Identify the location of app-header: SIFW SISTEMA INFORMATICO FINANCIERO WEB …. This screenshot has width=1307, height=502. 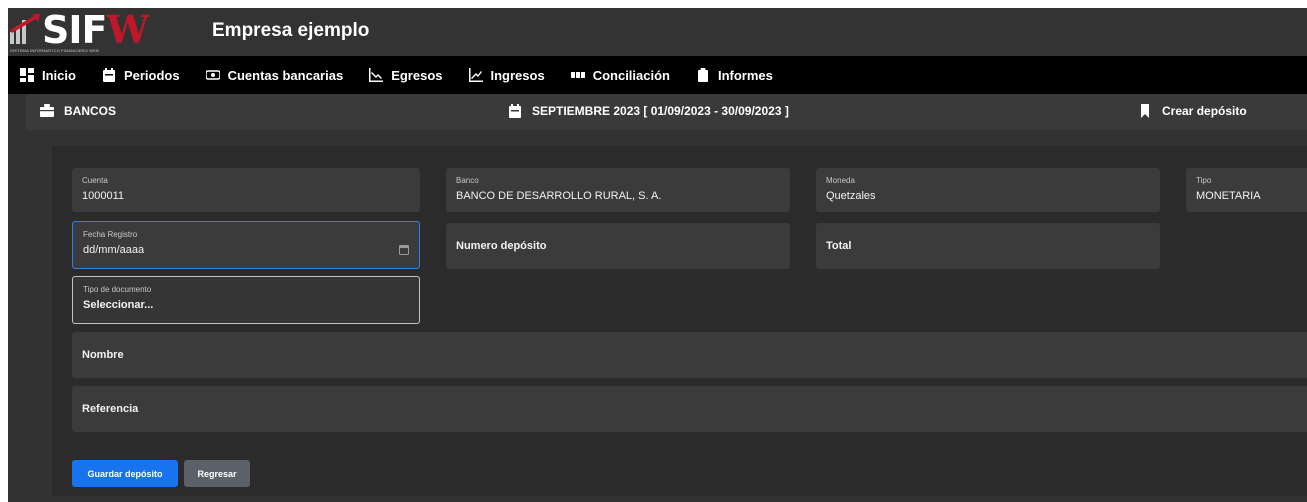
(657, 32).